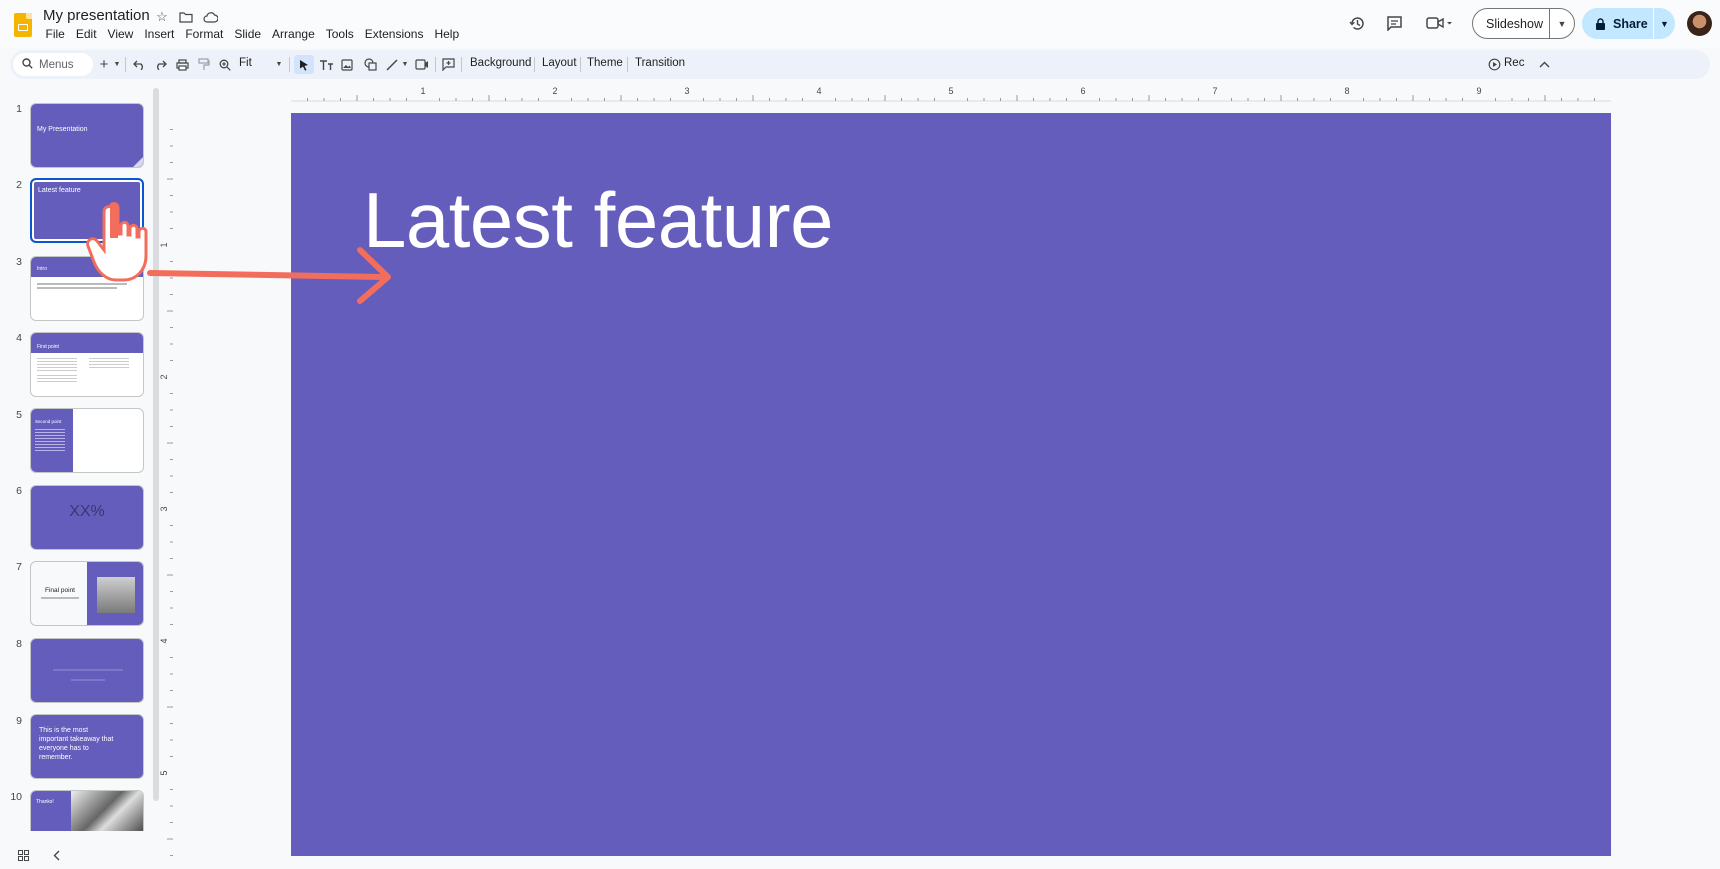 The height and width of the screenshot is (869, 1720). Describe the element at coordinates (87, 593) in the screenshot. I see `slide-thumbnail-7: Final point` at that location.